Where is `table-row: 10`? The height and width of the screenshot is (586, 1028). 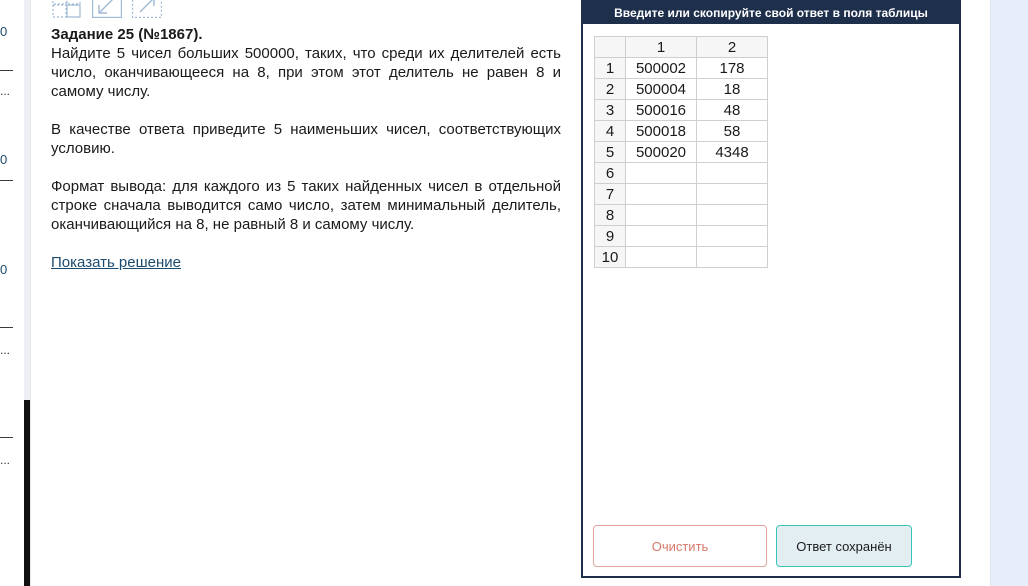
table-row: 10 is located at coordinates (681, 257).